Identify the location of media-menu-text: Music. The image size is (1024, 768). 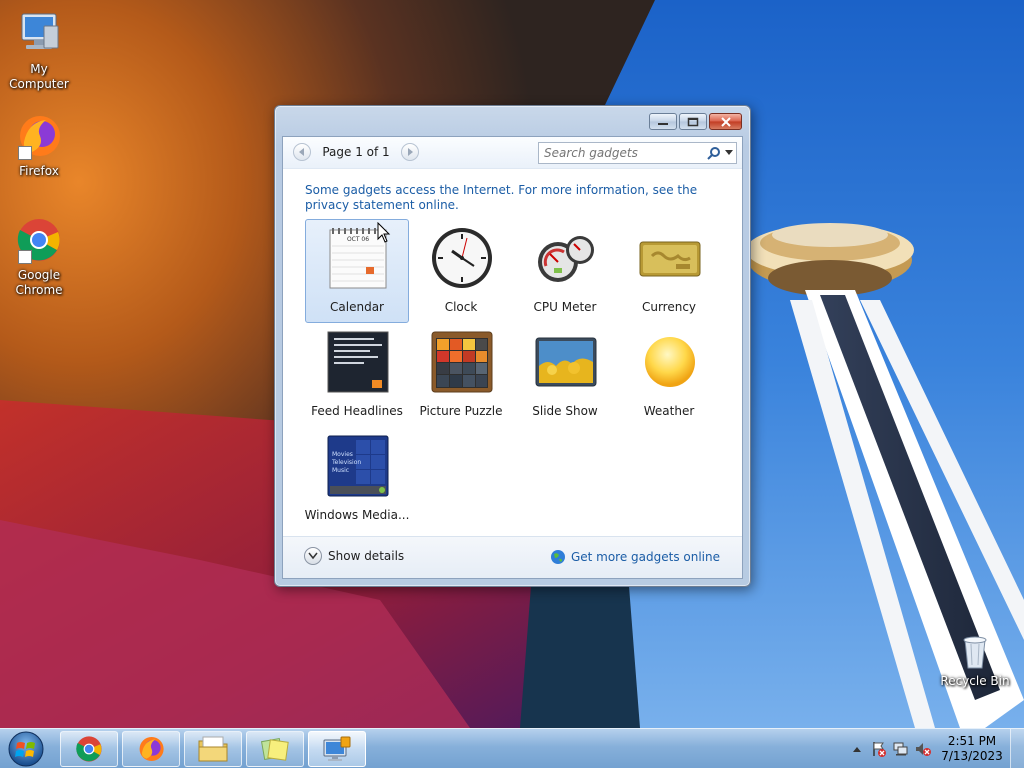
(340, 470).